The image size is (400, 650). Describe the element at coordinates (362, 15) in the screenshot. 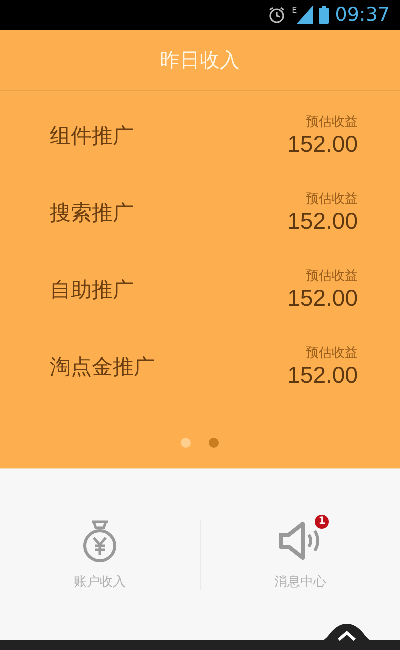

I see `clock-time: 09:37` at that location.